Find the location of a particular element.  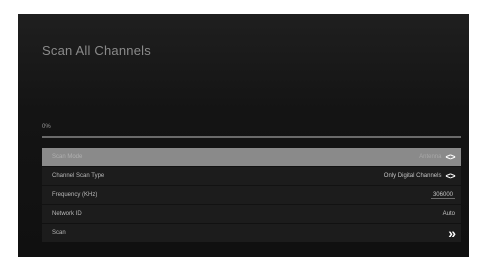

menu-item-control: Only Digital Channels <> is located at coordinates (419, 176).